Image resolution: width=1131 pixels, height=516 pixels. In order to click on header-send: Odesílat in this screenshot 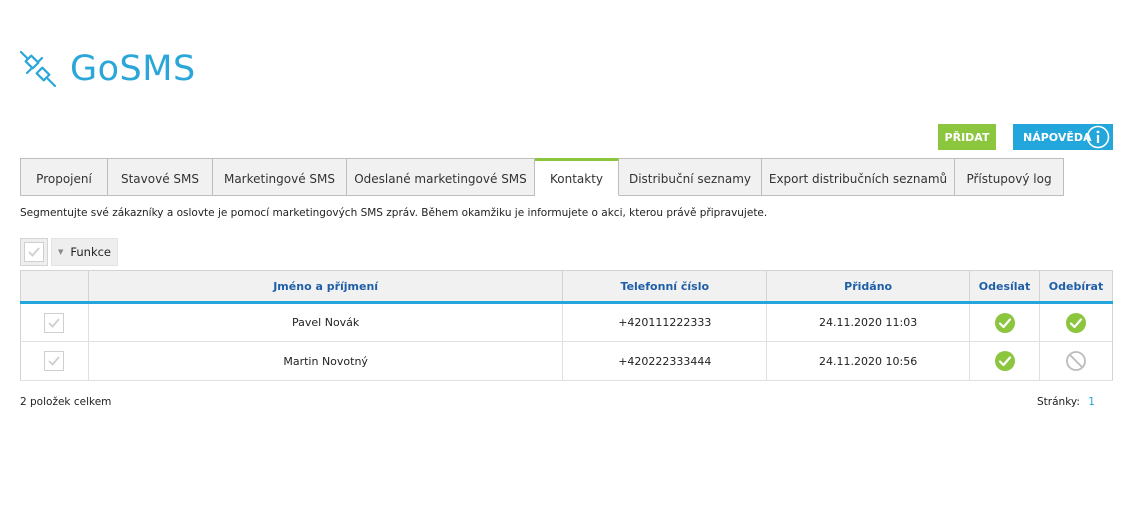, I will do `click(1004, 287)`.